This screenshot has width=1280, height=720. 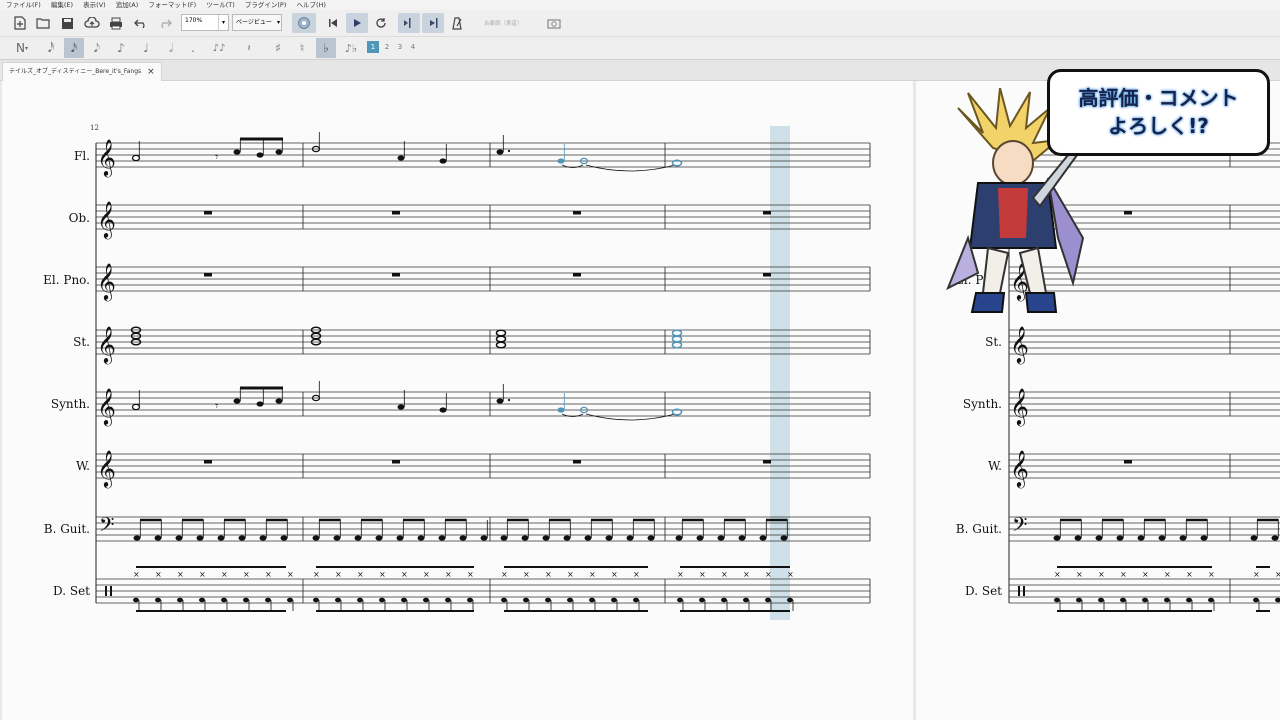 What do you see at coordinates (1158, 98) in the screenshot?
I see `bubble-line-1: 高評価・コメント` at bounding box center [1158, 98].